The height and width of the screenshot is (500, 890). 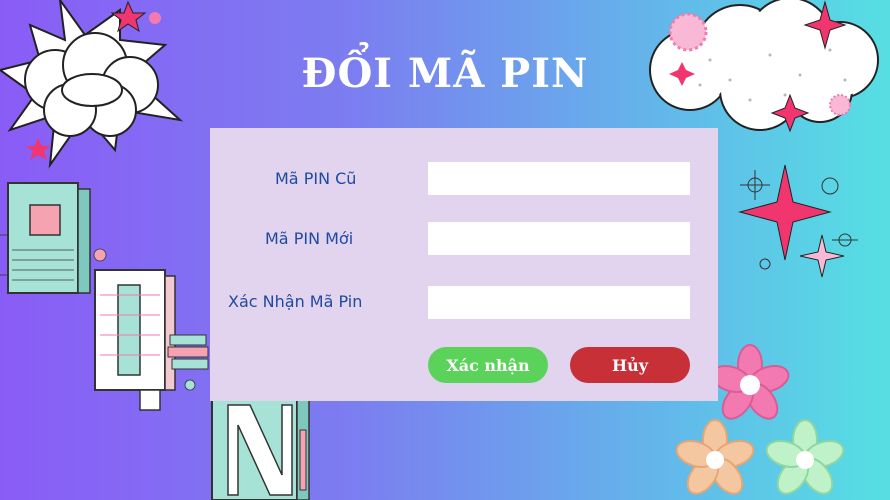 I want to click on cancel-button: Hủy, so click(x=630, y=365).